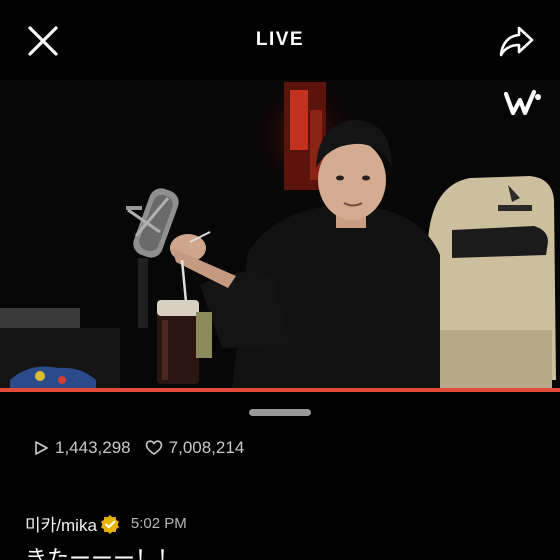 This screenshot has height=560, width=560. Describe the element at coordinates (93, 447) in the screenshot. I see `play-count-value: 1,443,298` at that location.